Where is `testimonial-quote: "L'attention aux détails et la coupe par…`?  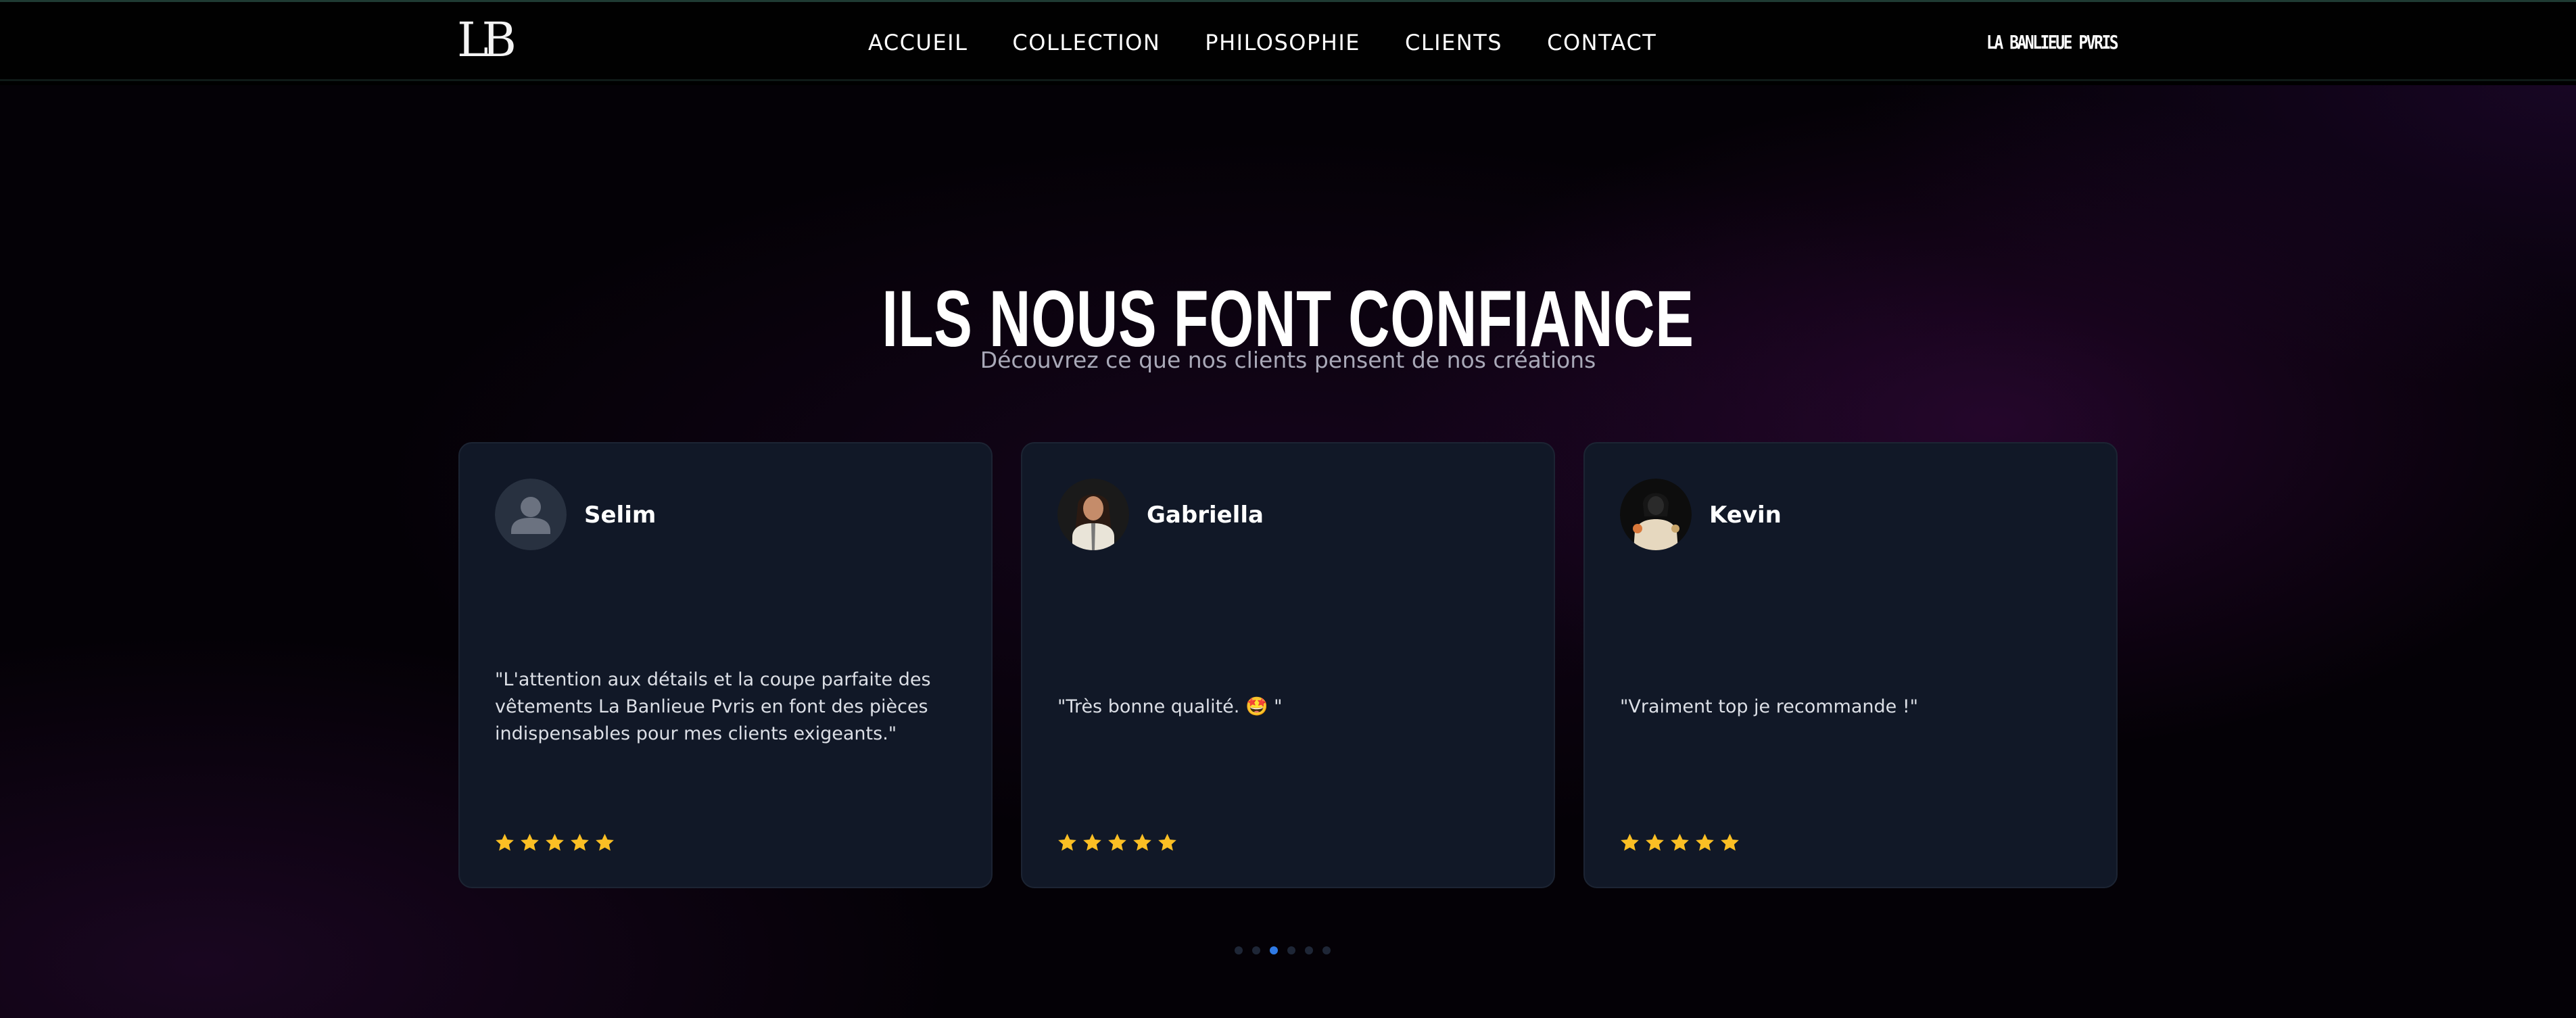
testimonial-quote: "L'attention aux détails et la coupe par… is located at coordinates (723, 707).